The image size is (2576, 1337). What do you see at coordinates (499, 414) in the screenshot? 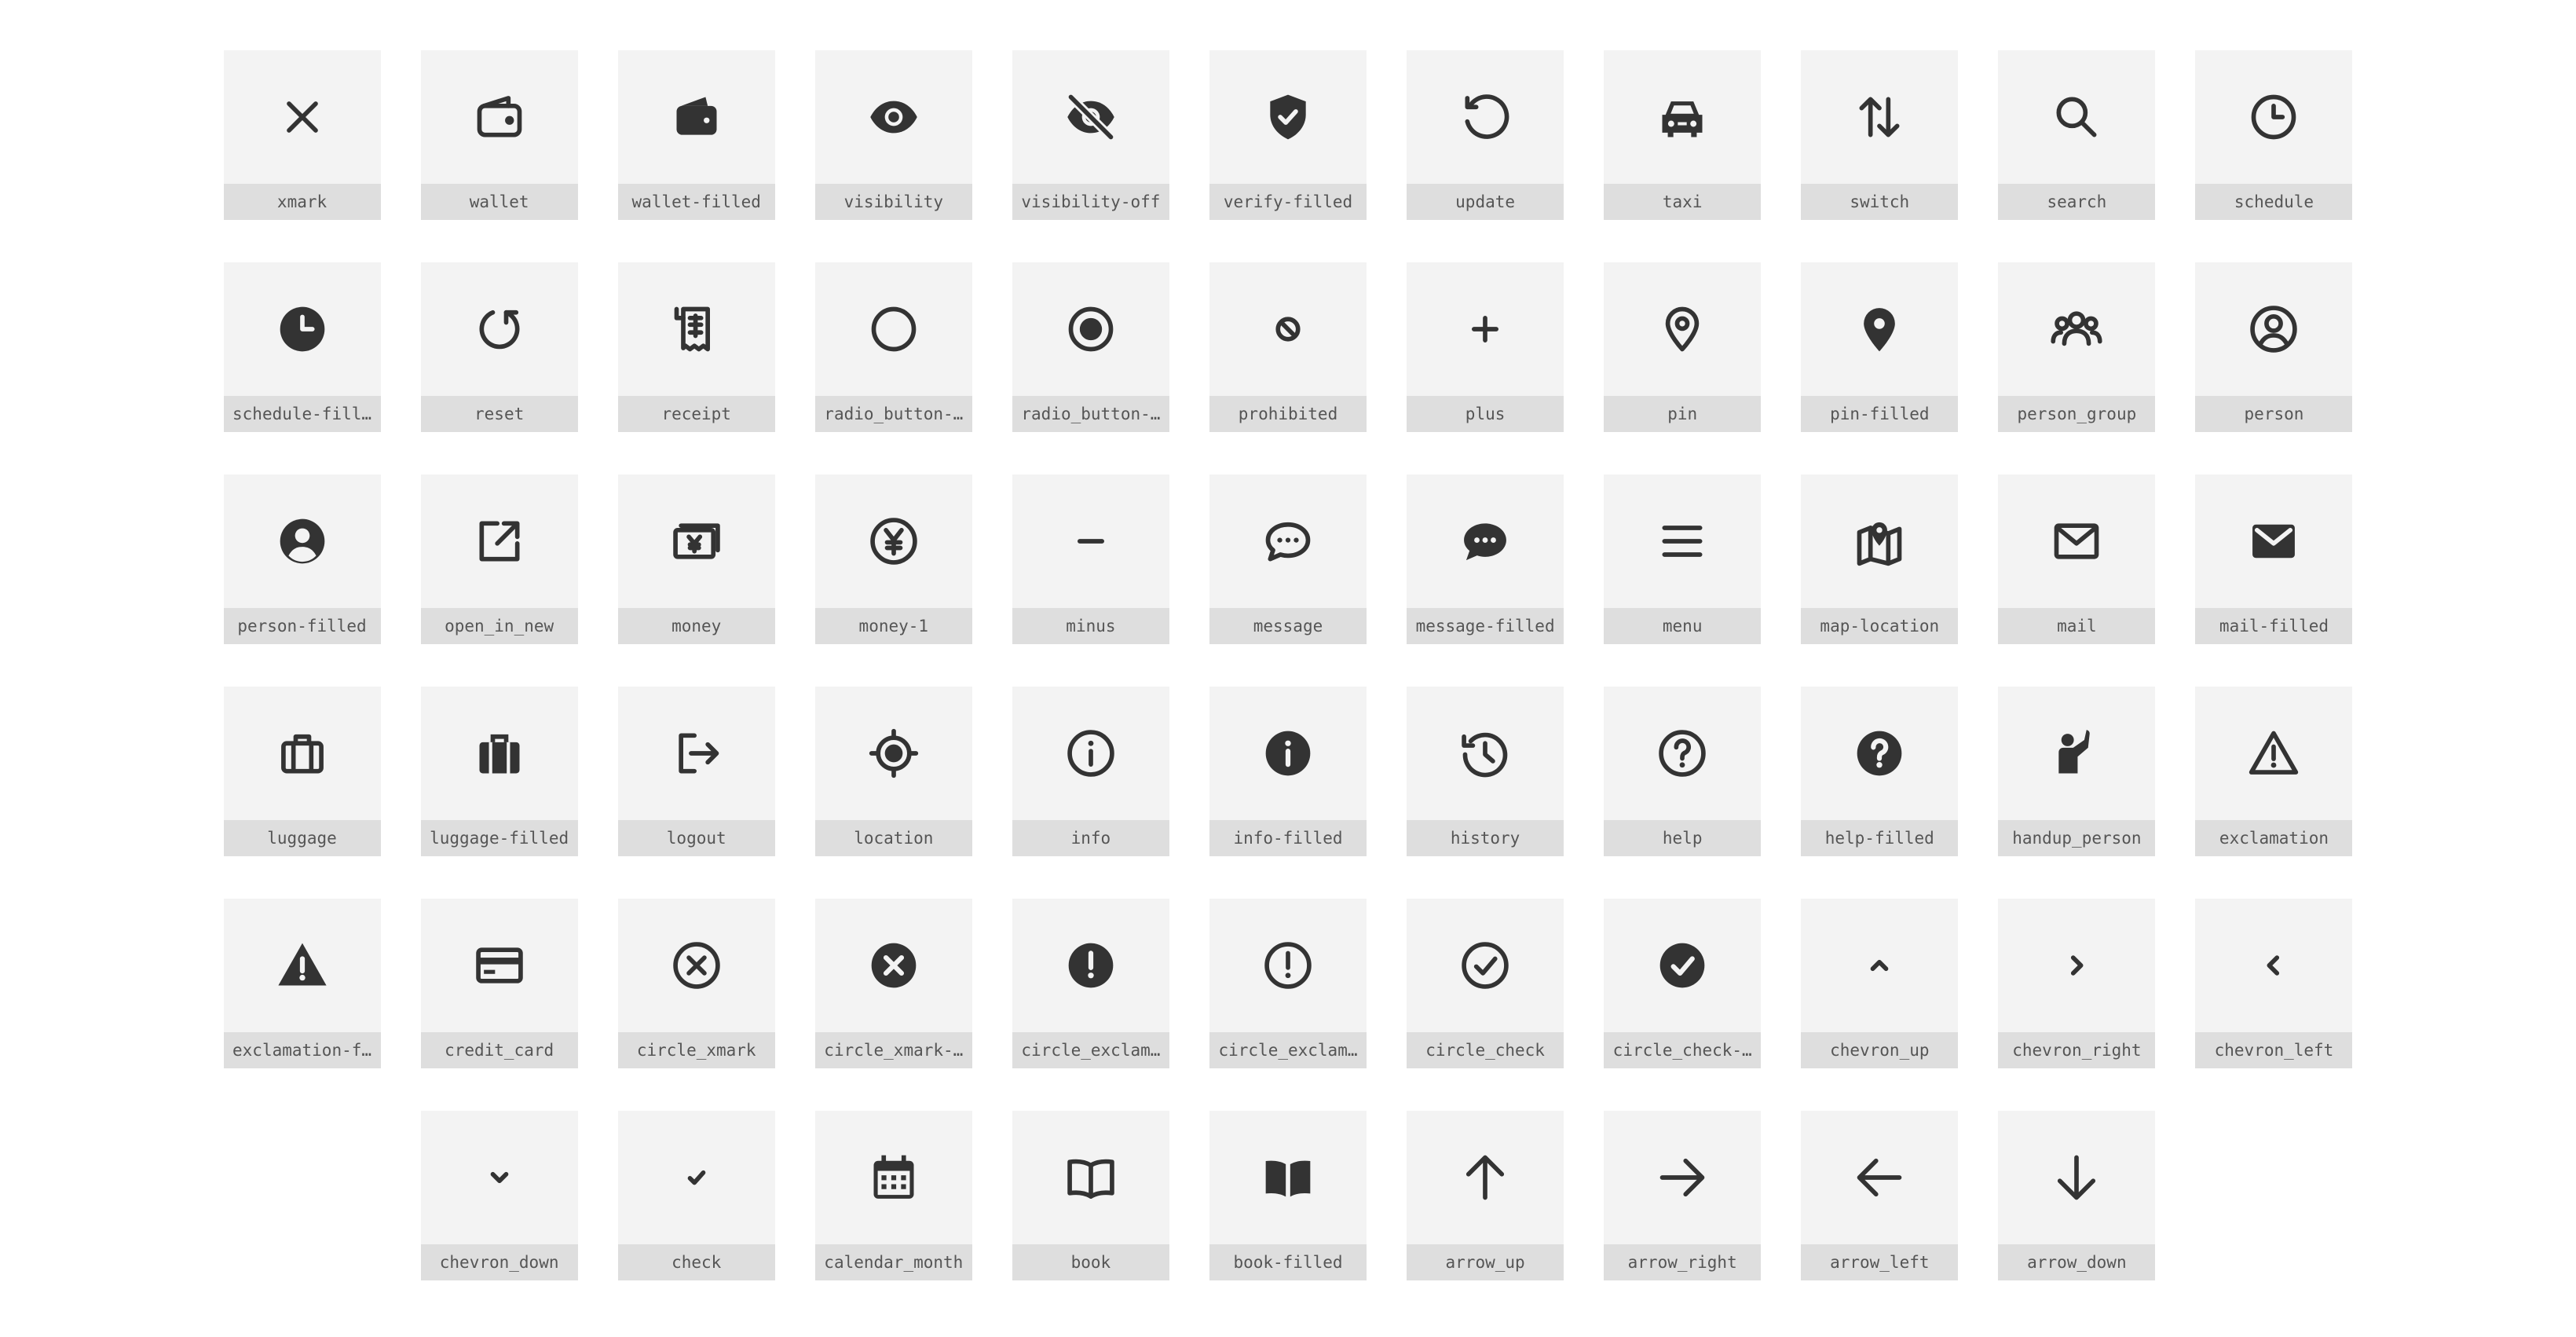
I see `icon-label: reset` at bounding box center [499, 414].